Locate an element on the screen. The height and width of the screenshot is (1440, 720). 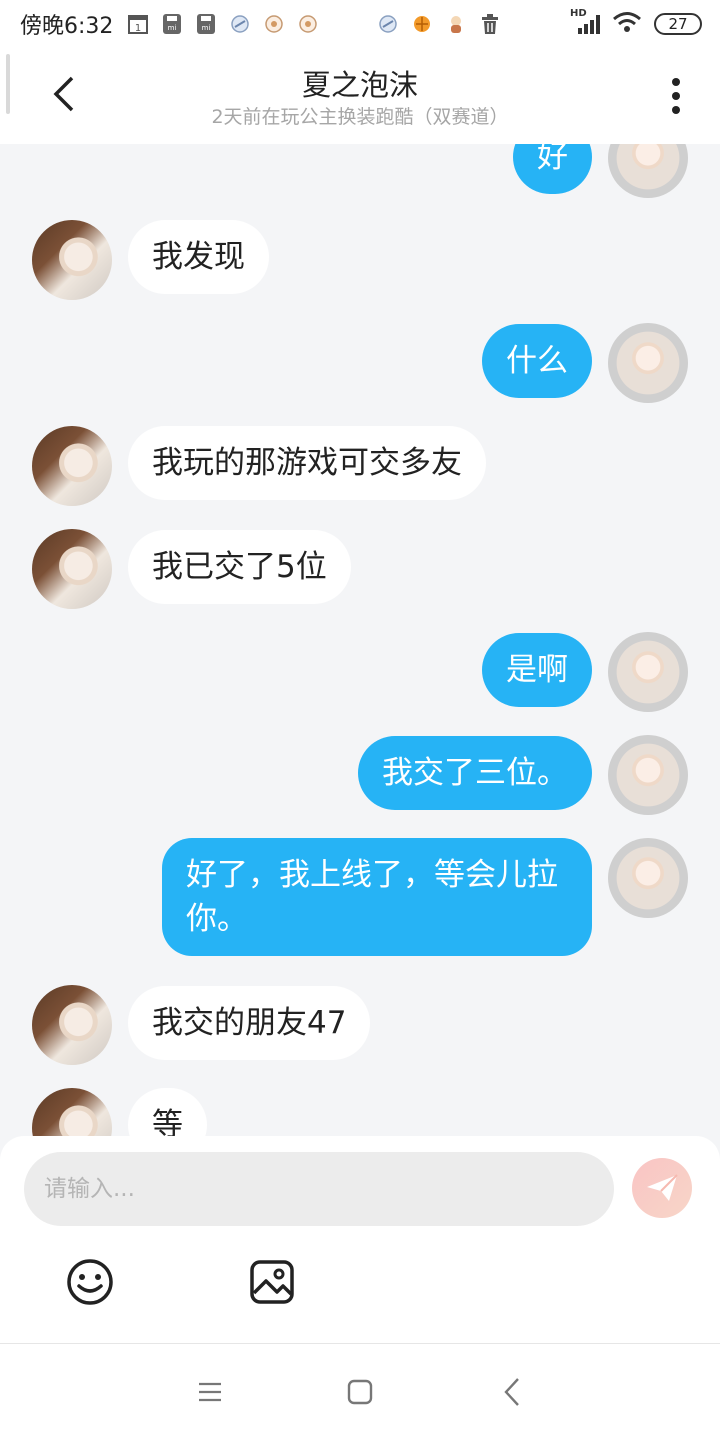
home-button is located at coordinates (360, 1392).